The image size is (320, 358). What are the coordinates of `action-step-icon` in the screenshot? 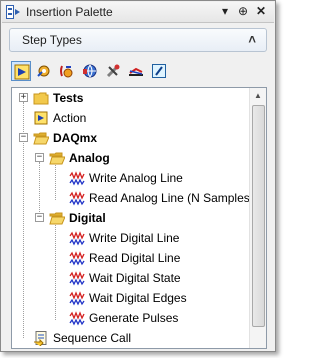 It's located at (41, 118).